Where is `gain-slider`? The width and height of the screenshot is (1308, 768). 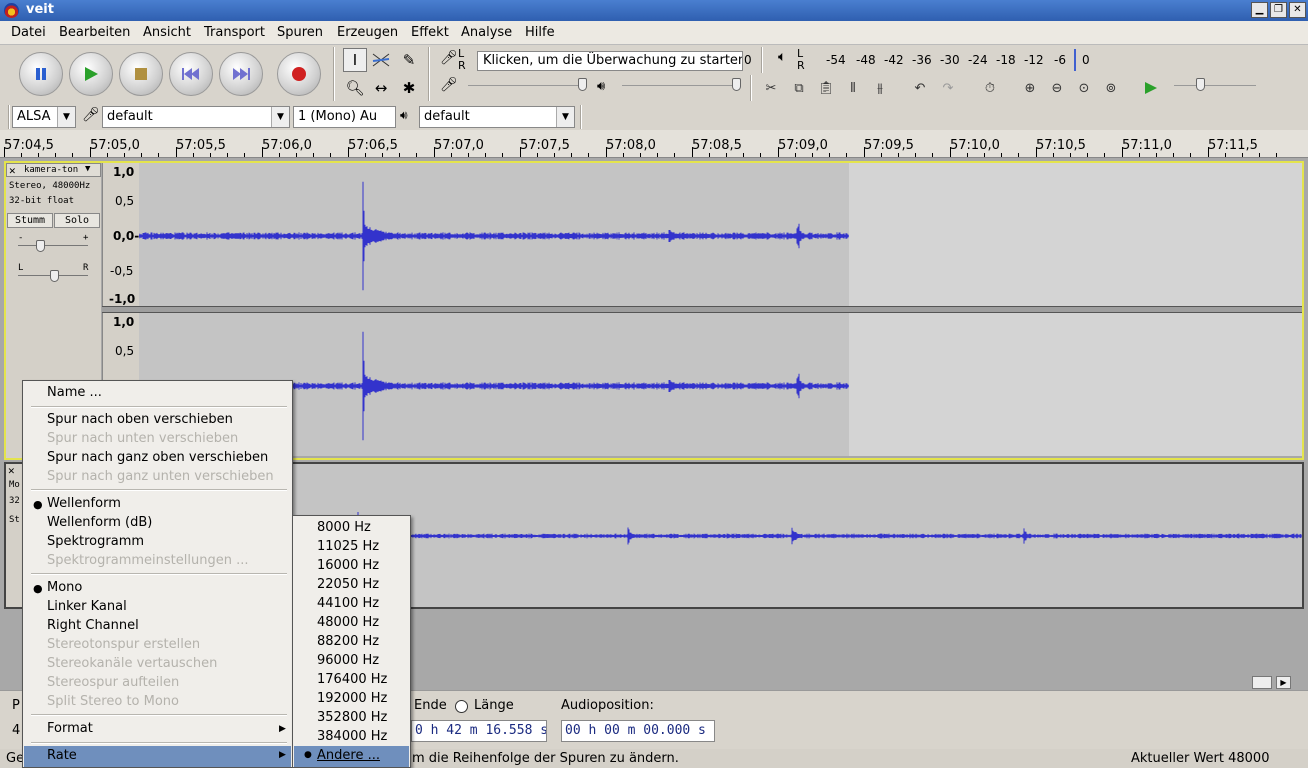 gain-slider is located at coordinates (53, 246).